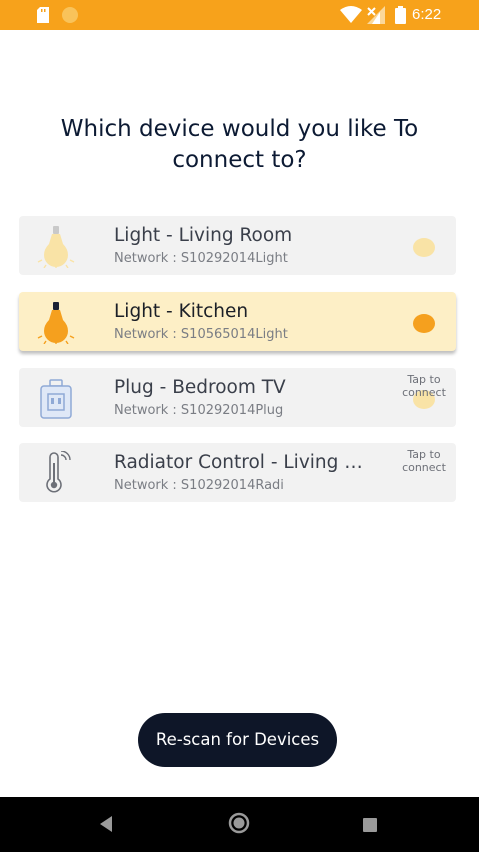 This screenshot has width=479, height=852. What do you see at coordinates (400, 15) in the screenshot?
I see `battery-icon` at bounding box center [400, 15].